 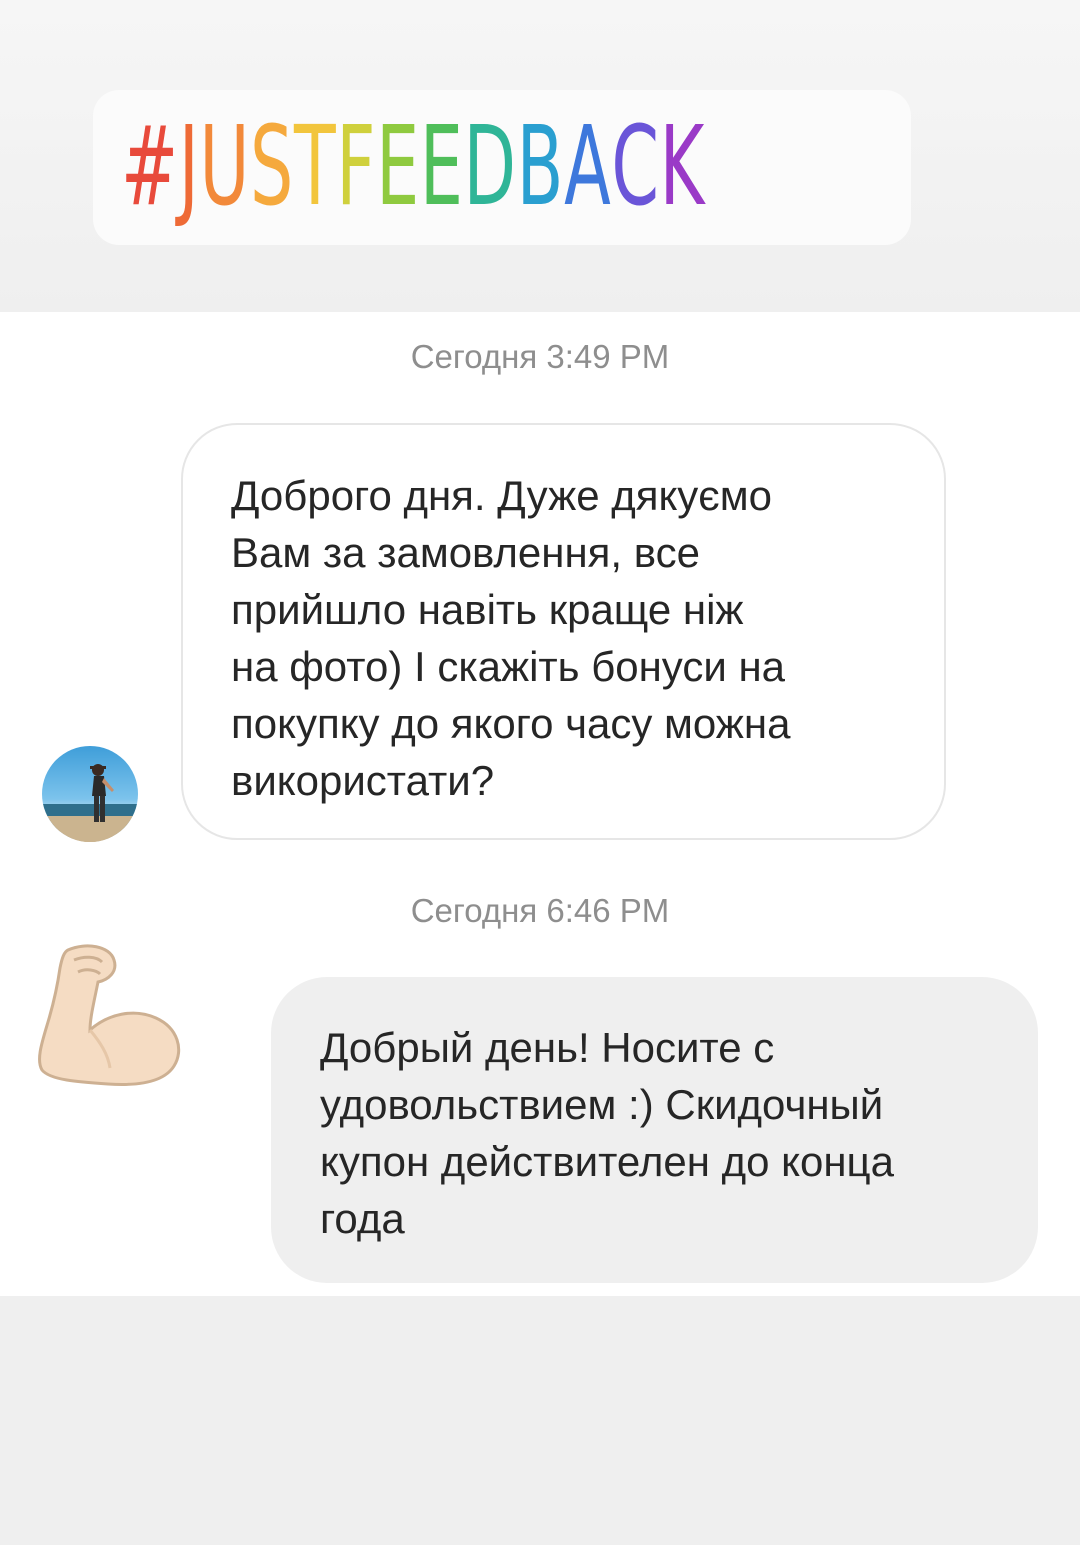 I want to click on message-line: прийшло навіть краще ніж, so click(x=487, y=609).